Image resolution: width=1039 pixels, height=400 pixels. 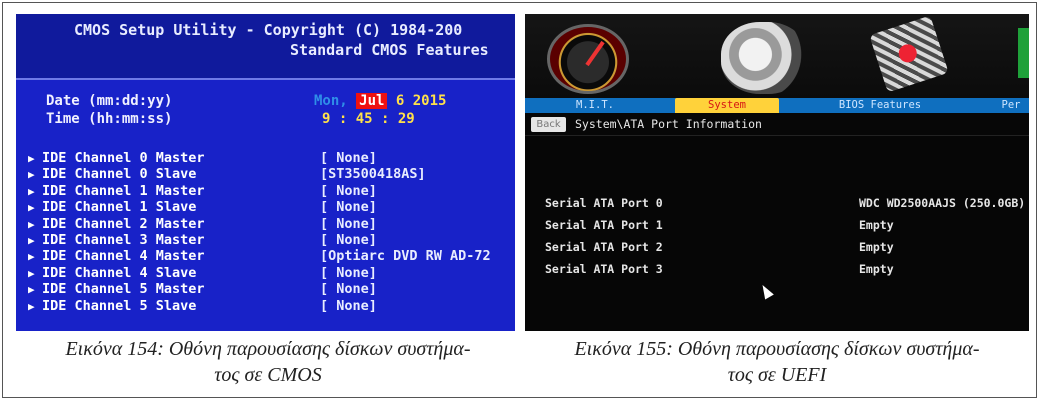 What do you see at coordinates (604, 203) in the screenshot?
I see `sata-port-0-label: Serial ATA Port 0` at bounding box center [604, 203].